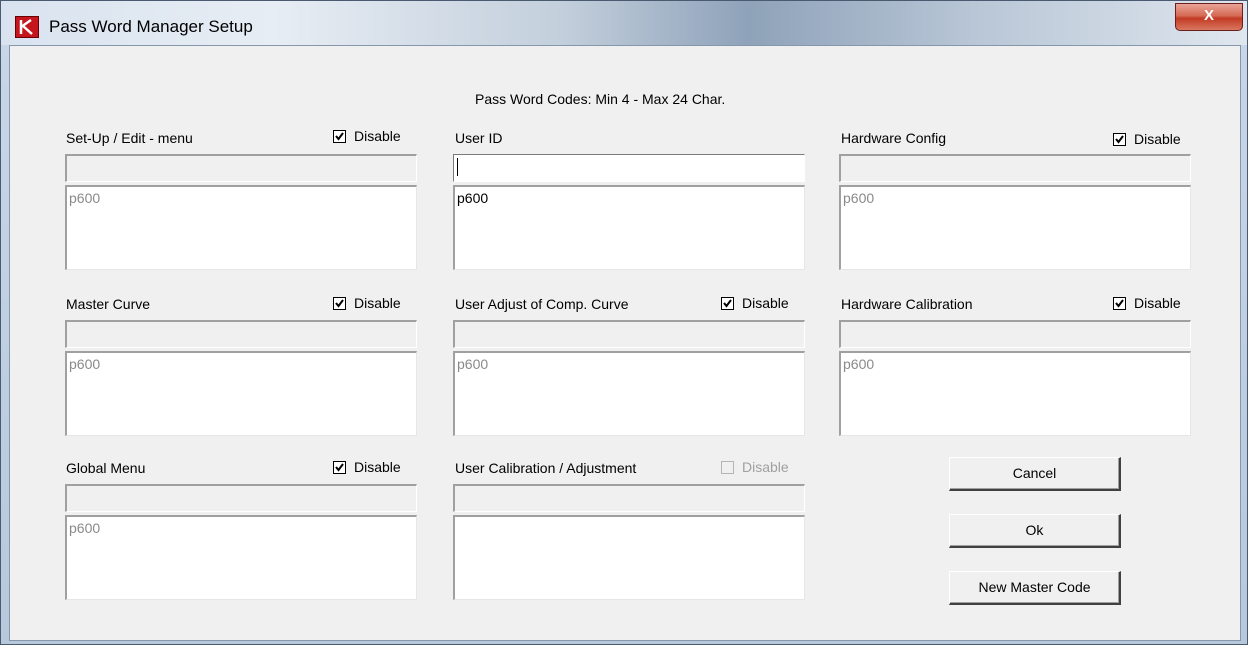  What do you see at coordinates (907, 304) in the screenshot?
I see `hardware-calibration-label: Hardware Calibration` at bounding box center [907, 304].